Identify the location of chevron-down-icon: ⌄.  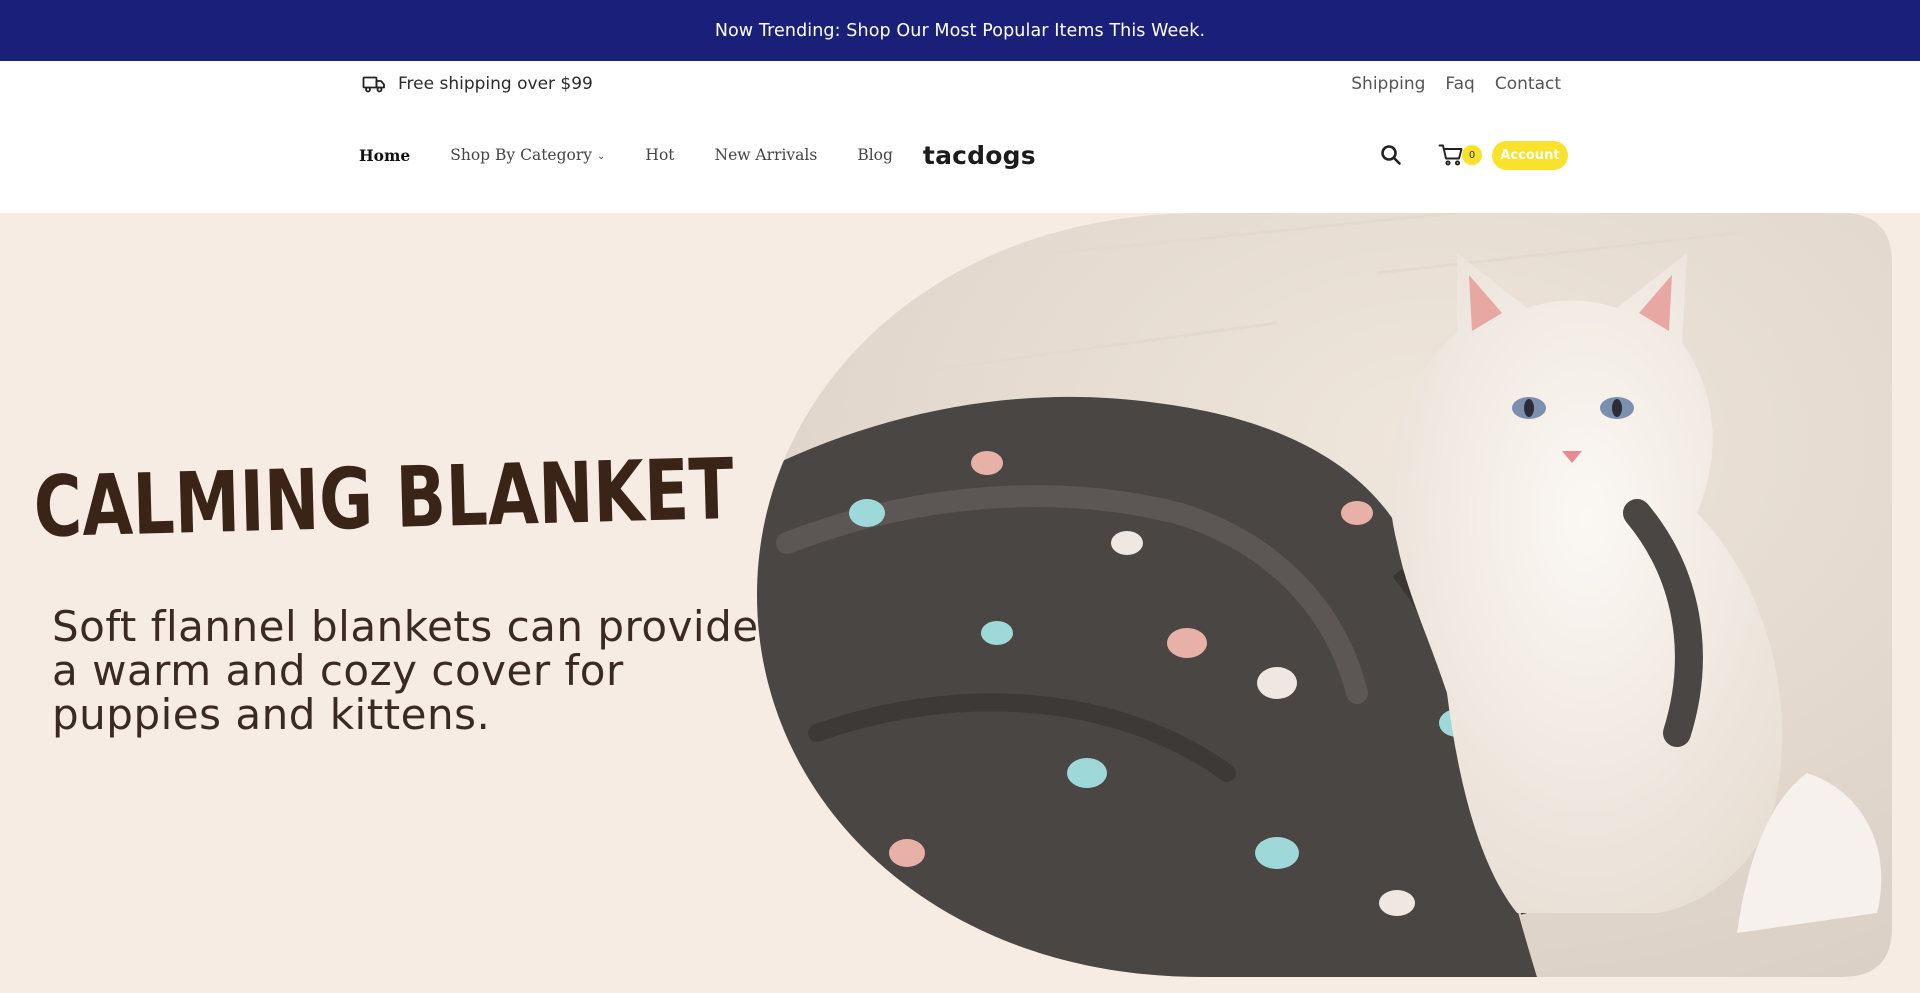
(601, 156).